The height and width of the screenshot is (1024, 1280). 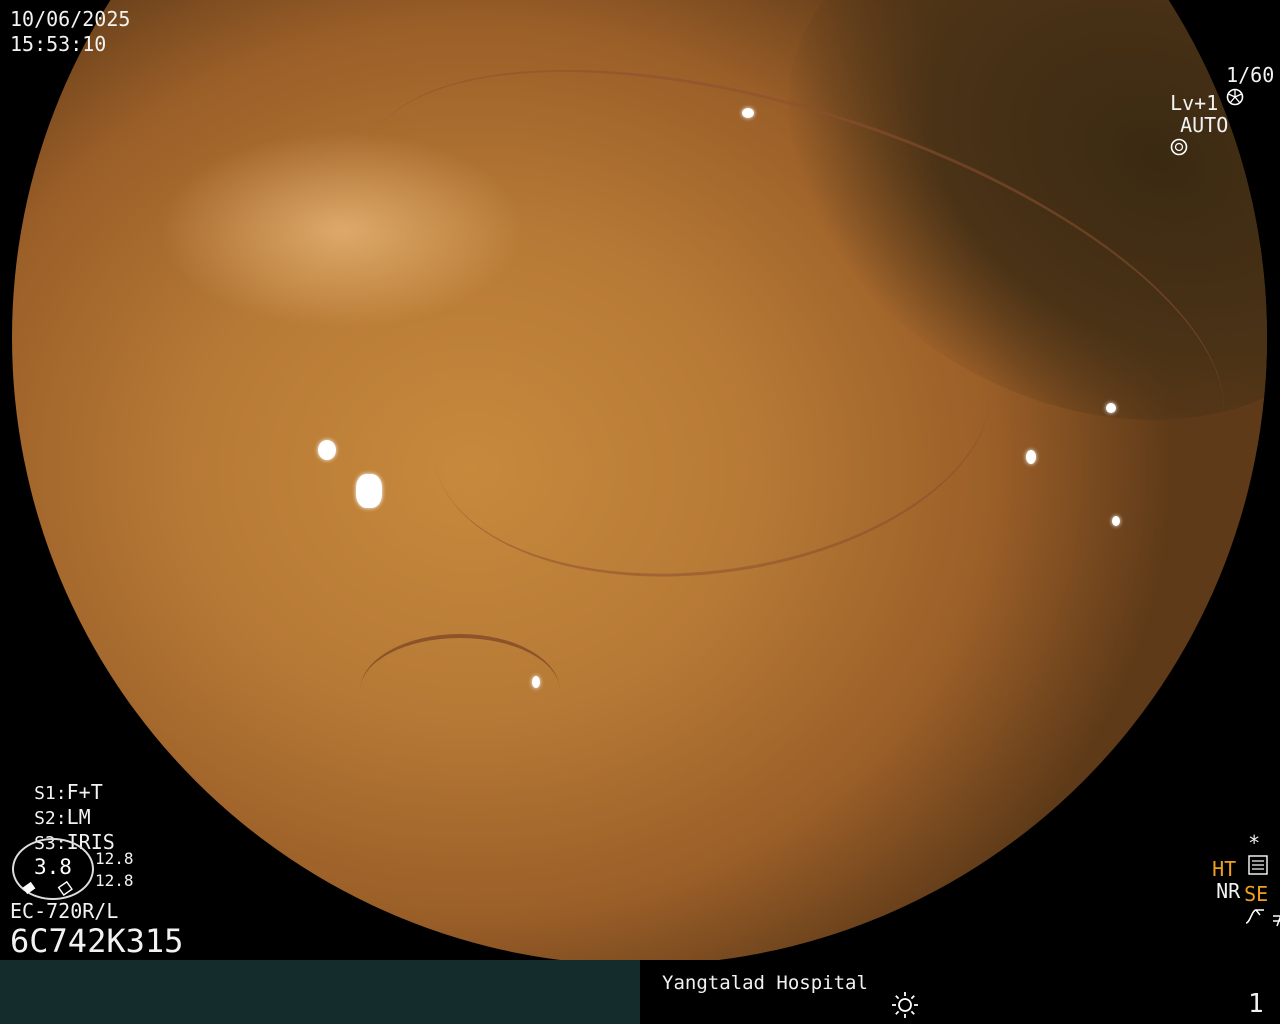 I want to click on bottom-bar-right: Yangtalad Hospital 1, so click(x=960, y=992).